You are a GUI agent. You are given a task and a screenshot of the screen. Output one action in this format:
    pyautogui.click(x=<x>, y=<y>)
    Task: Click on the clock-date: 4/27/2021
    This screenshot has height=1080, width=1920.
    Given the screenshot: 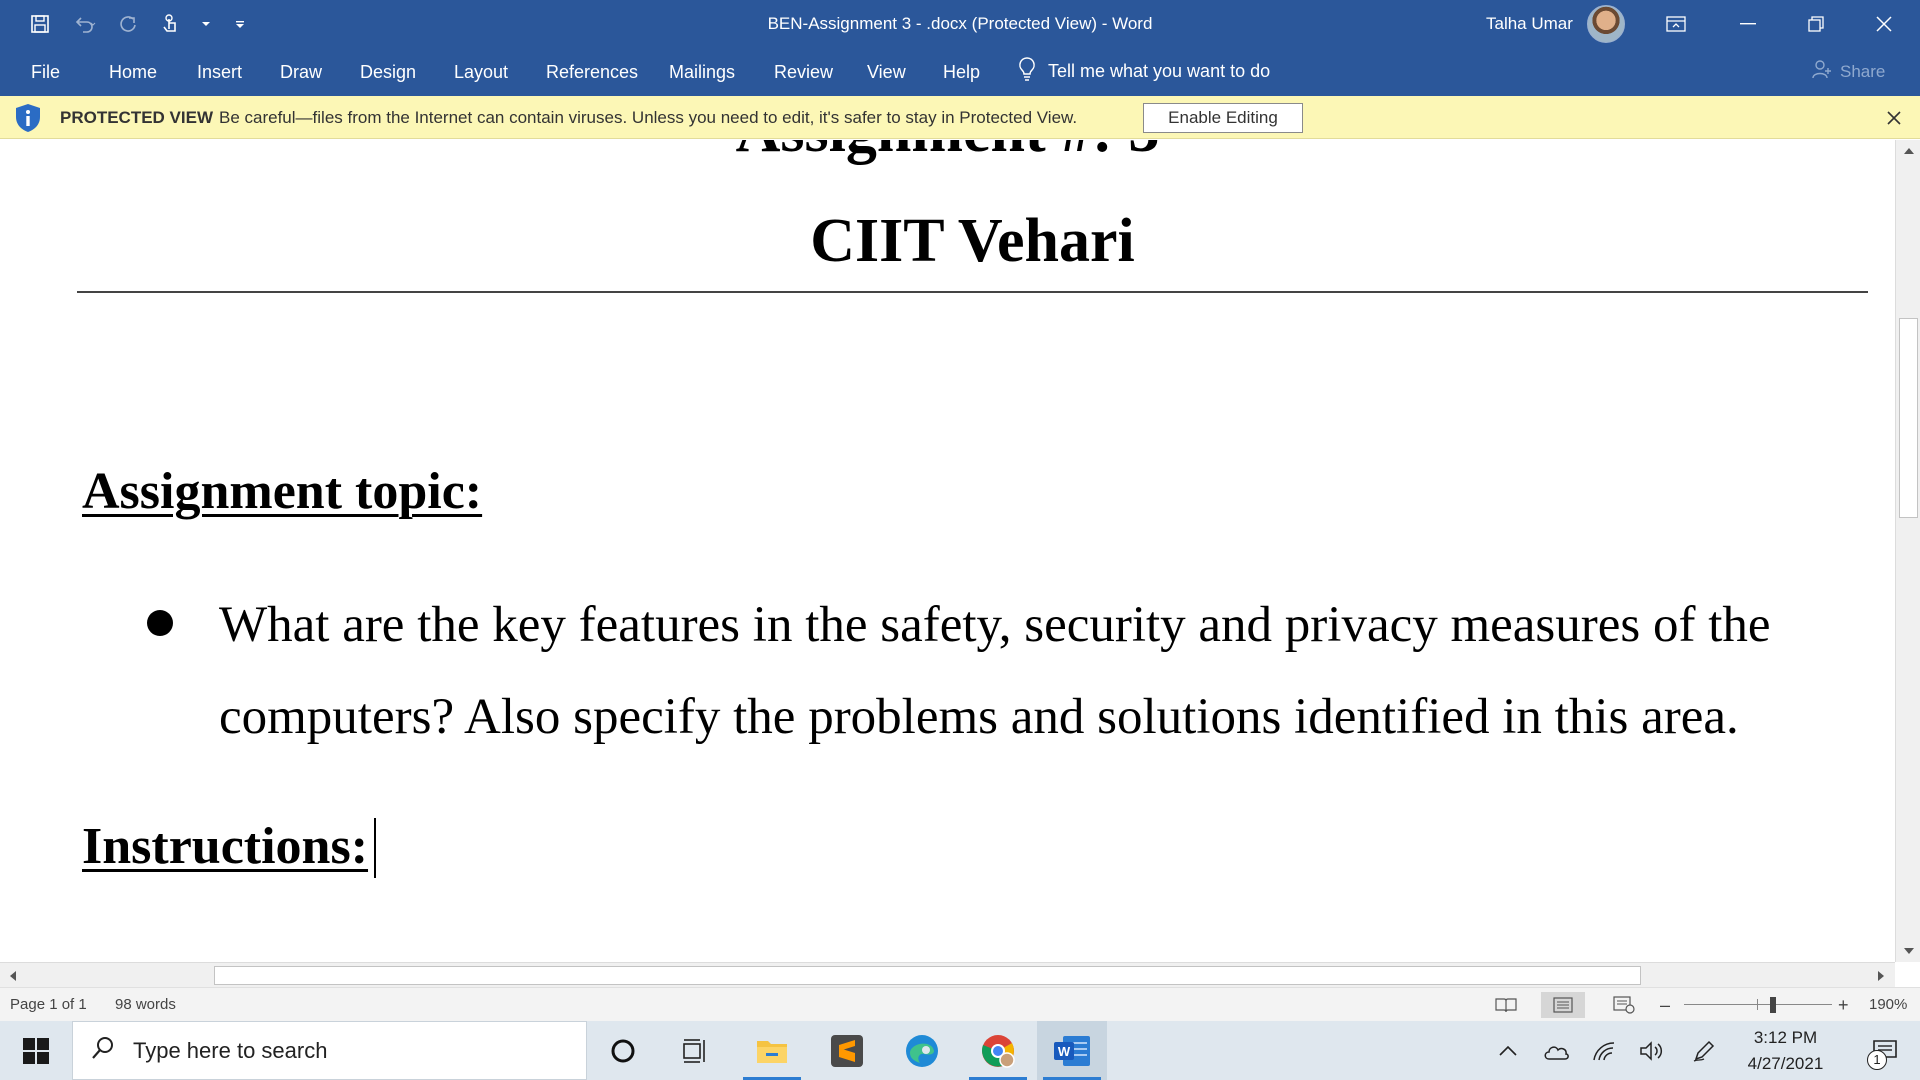 What is the action you would take?
    pyautogui.click(x=1785, y=1063)
    